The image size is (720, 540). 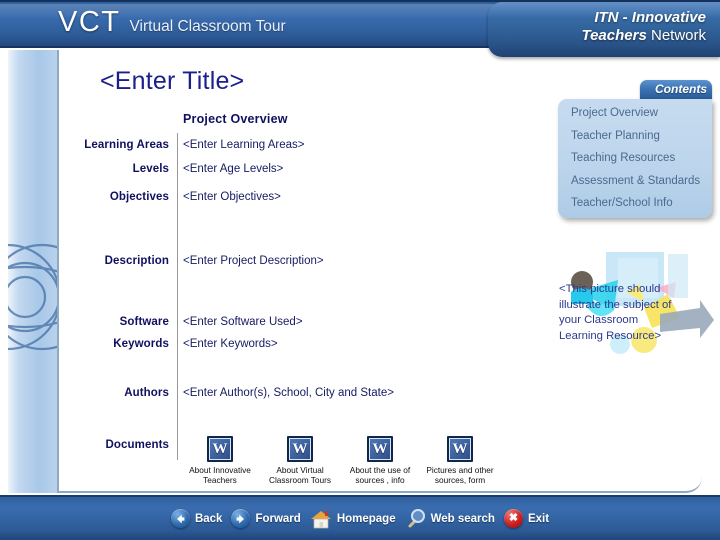 I want to click on nav-button-label: Homepage, so click(x=366, y=518).